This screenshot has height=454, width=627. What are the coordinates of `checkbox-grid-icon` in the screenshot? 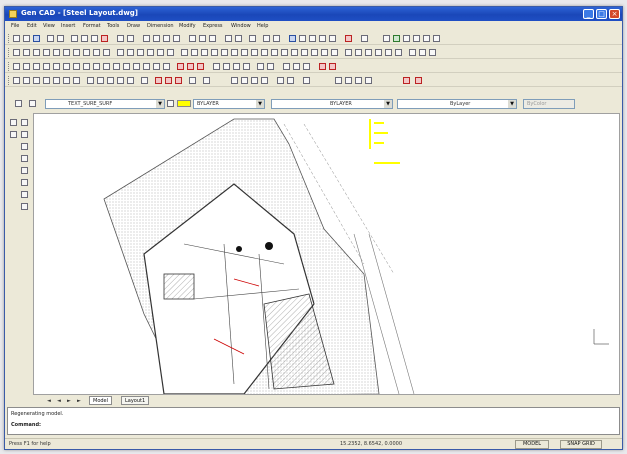 It's located at (234, 80).